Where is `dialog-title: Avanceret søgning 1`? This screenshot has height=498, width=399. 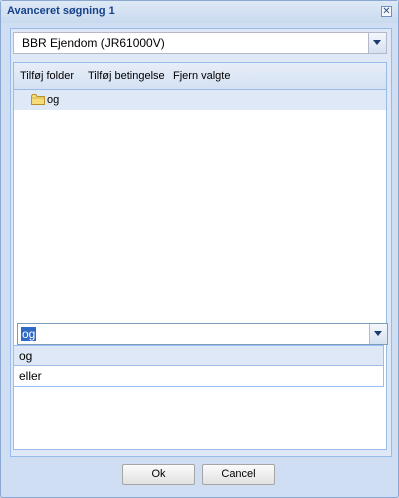
dialog-title: Avanceret søgning 1 is located at coordinates (61, 11).